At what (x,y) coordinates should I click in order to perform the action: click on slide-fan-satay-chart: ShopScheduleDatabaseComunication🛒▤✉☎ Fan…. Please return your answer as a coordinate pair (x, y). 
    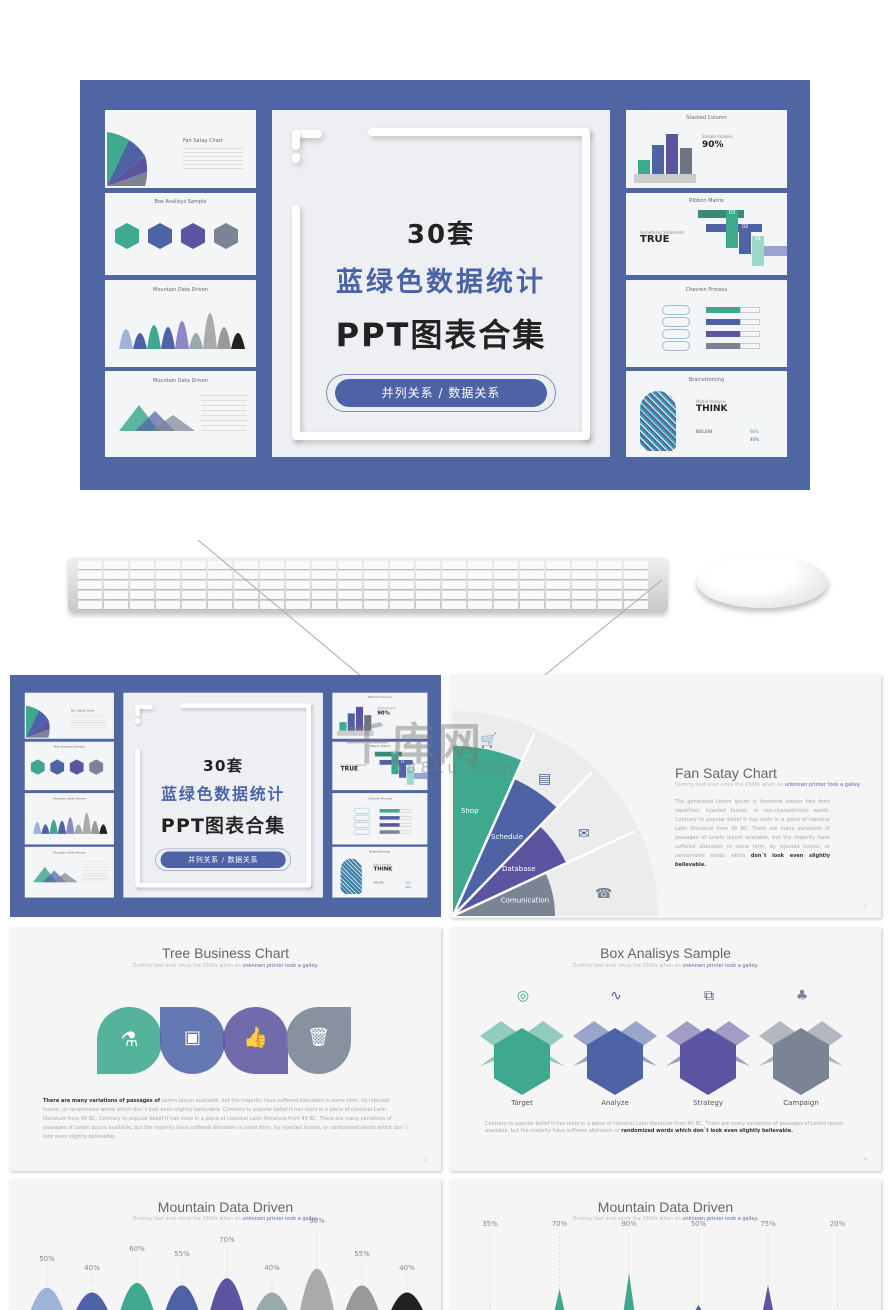
    Looking at the image, I should click on (665, 796).